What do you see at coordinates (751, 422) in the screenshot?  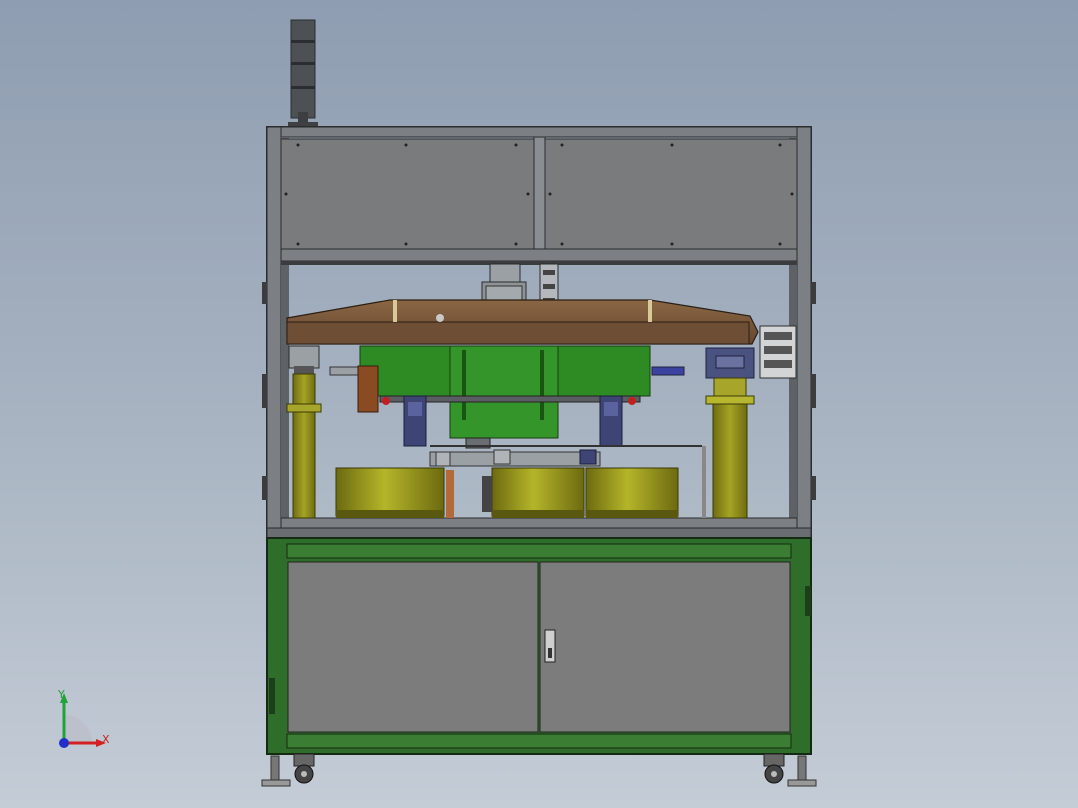 I see `right-column` at bounding box center [751, 422].